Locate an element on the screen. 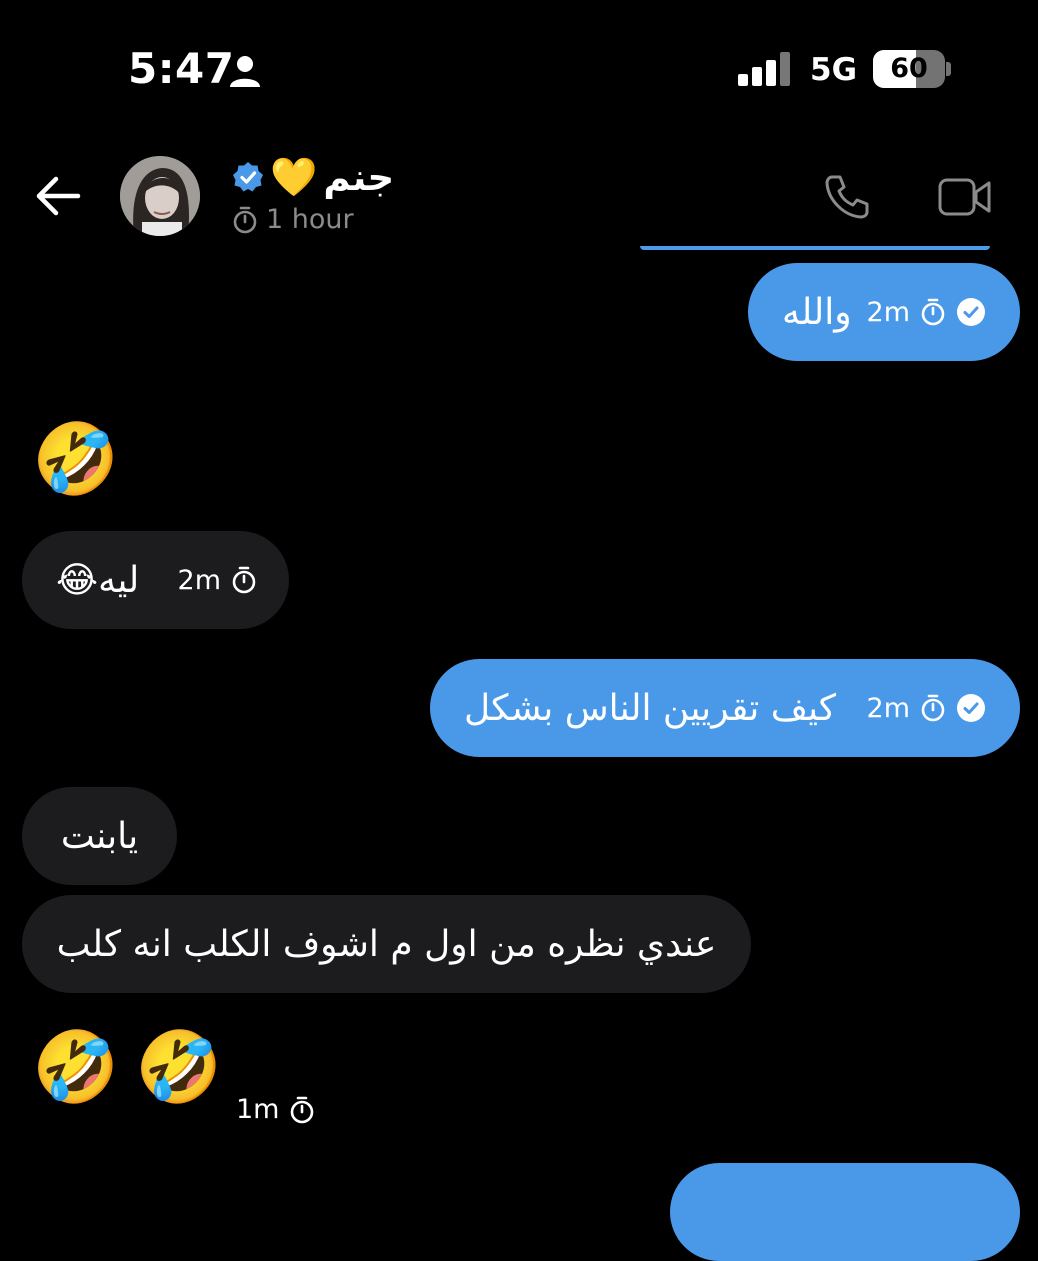  message-text: يابنت is located at coordinates (99, 836).